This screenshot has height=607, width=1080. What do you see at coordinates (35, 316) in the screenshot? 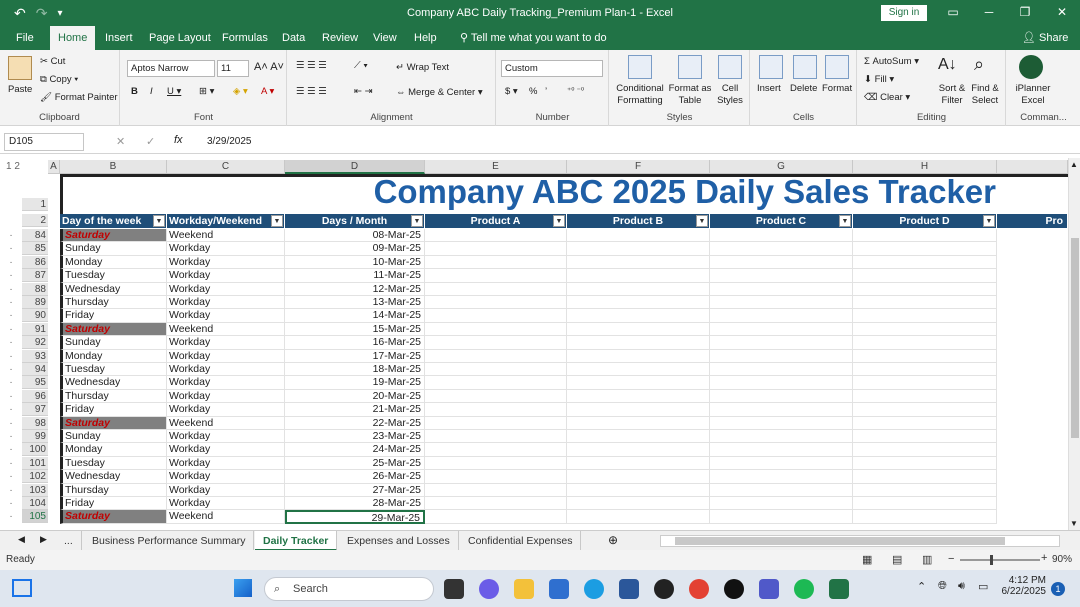
I see `row-header: 90` at bounding box center [35, 316].